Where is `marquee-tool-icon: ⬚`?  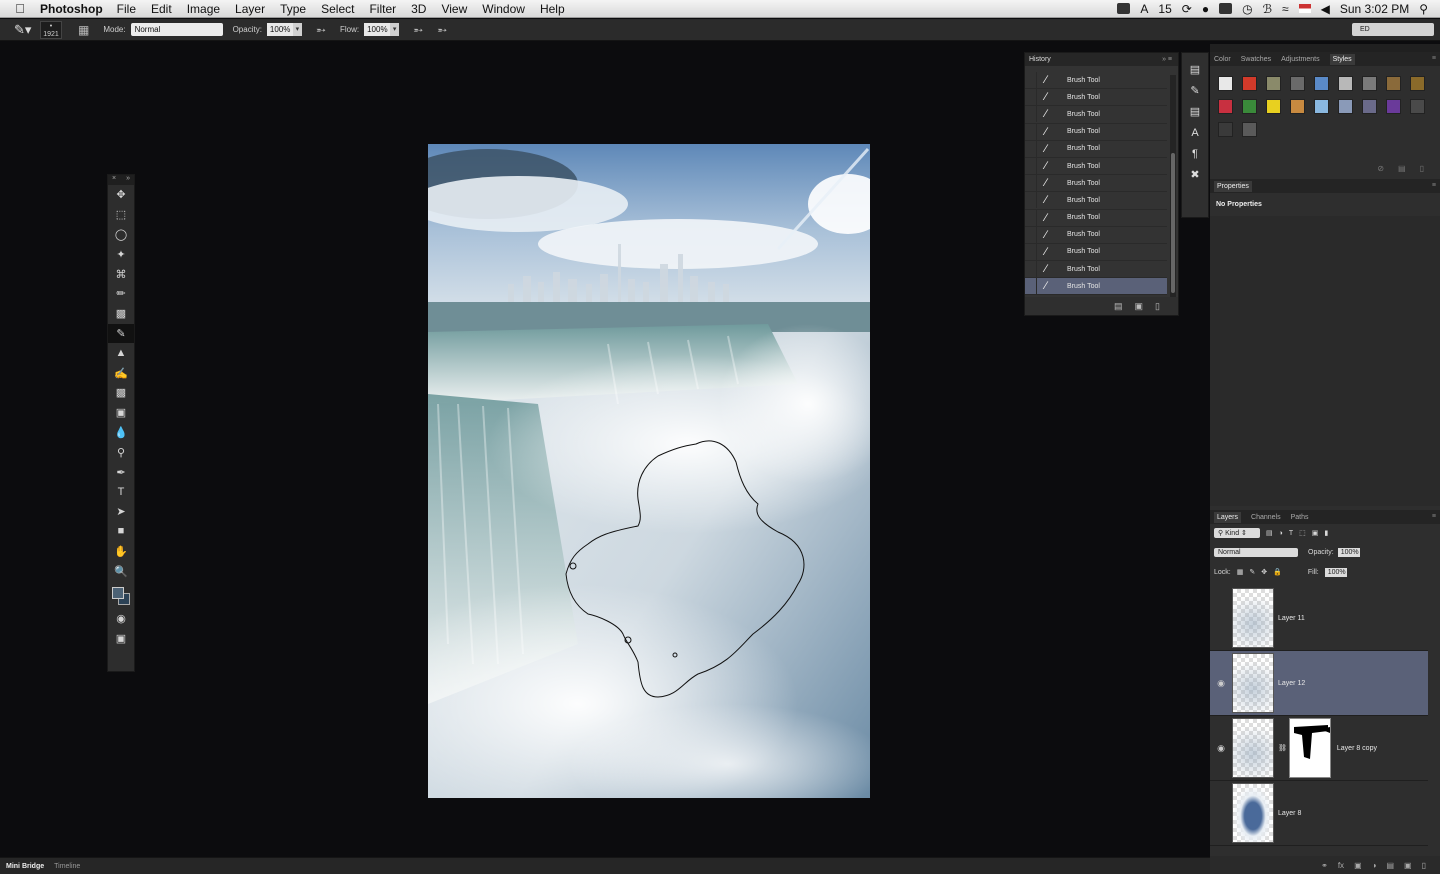
marquee-tool-icon: ⬚ is located at coordinates (121, 215).